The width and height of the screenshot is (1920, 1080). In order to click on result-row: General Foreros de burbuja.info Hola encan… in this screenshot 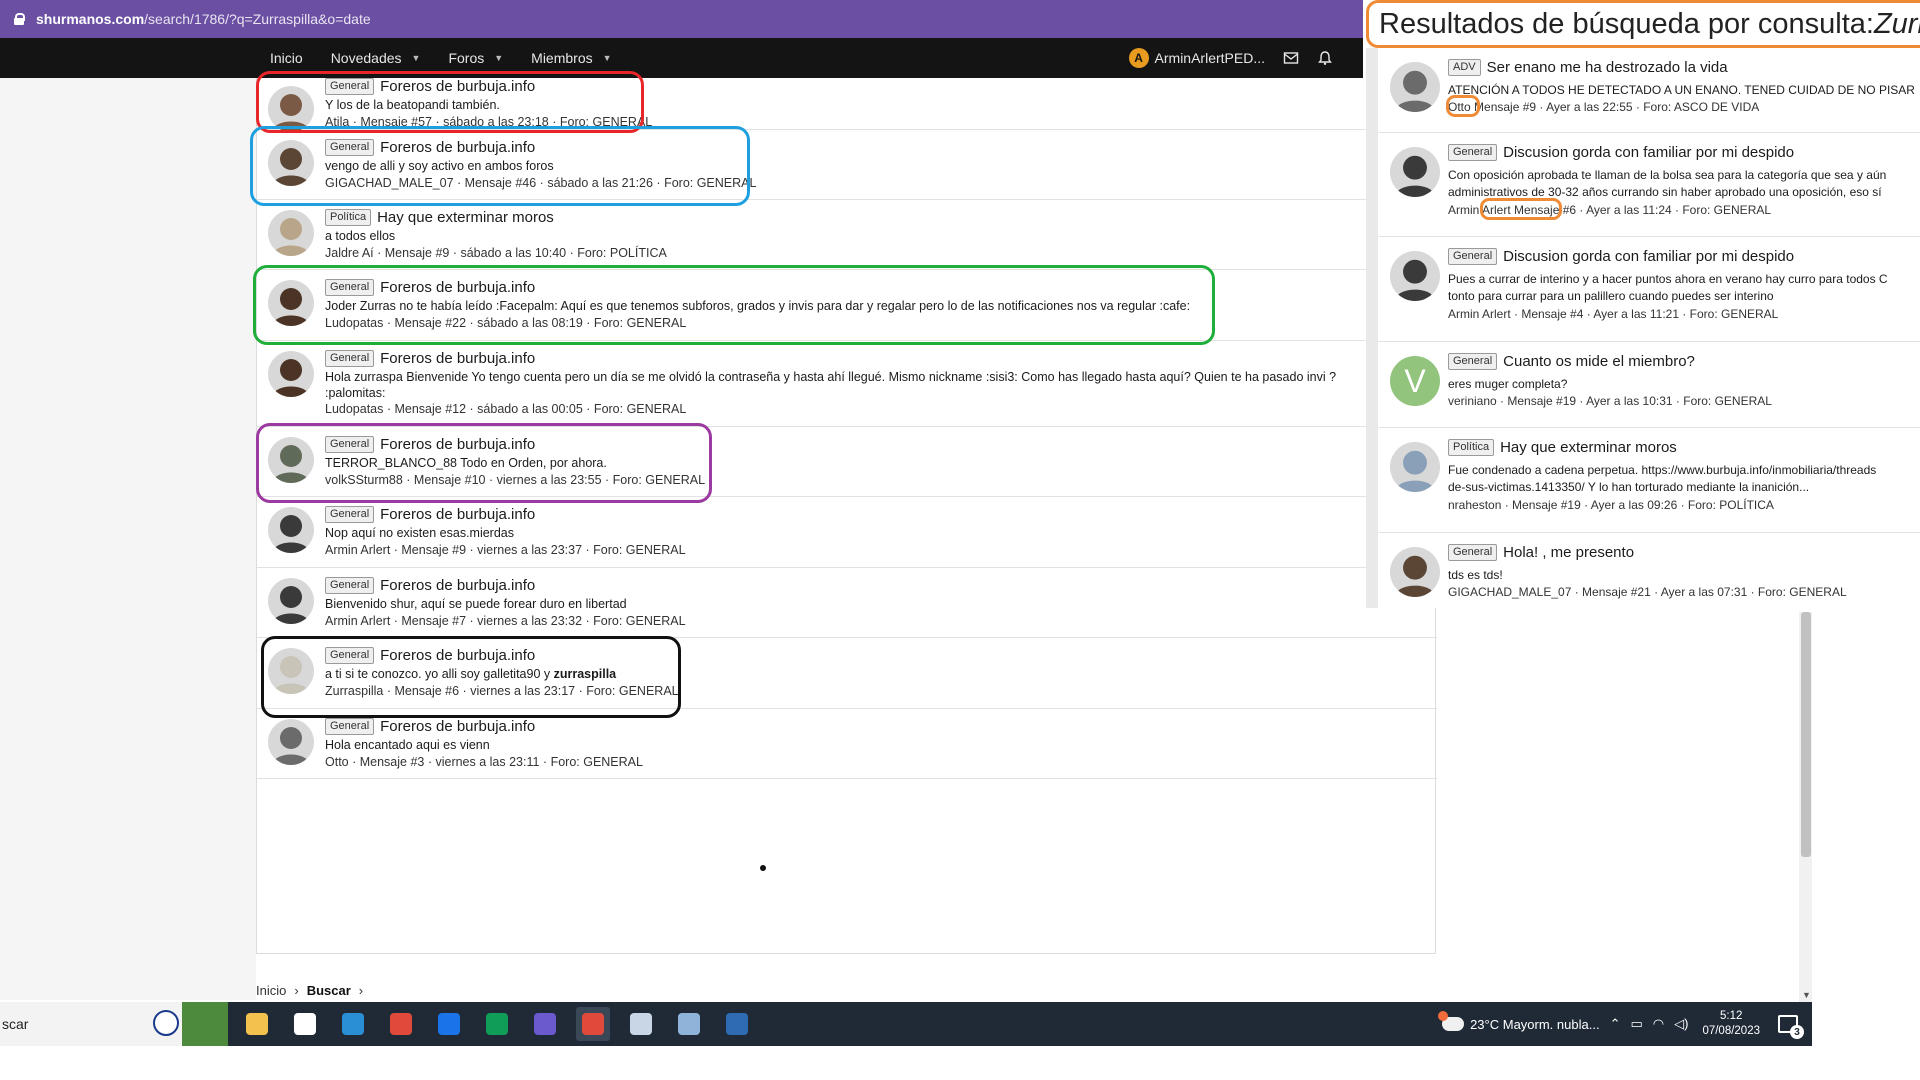, I will do `click(847, 744)`.